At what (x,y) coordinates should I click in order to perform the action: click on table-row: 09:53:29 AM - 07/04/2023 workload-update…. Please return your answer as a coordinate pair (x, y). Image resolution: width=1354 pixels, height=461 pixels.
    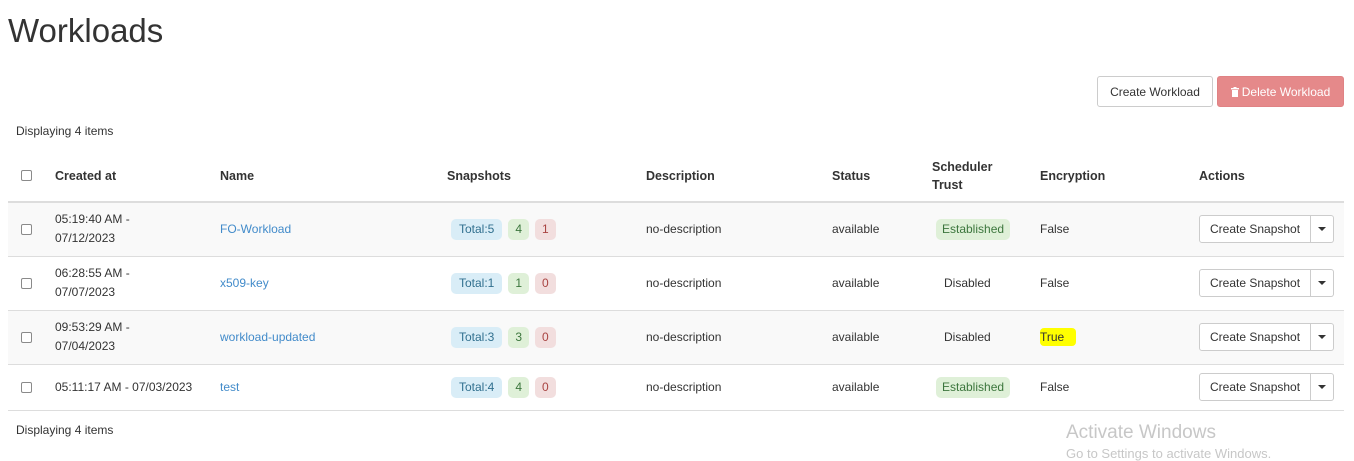
    Looking at the image, I should click on (676, 337).